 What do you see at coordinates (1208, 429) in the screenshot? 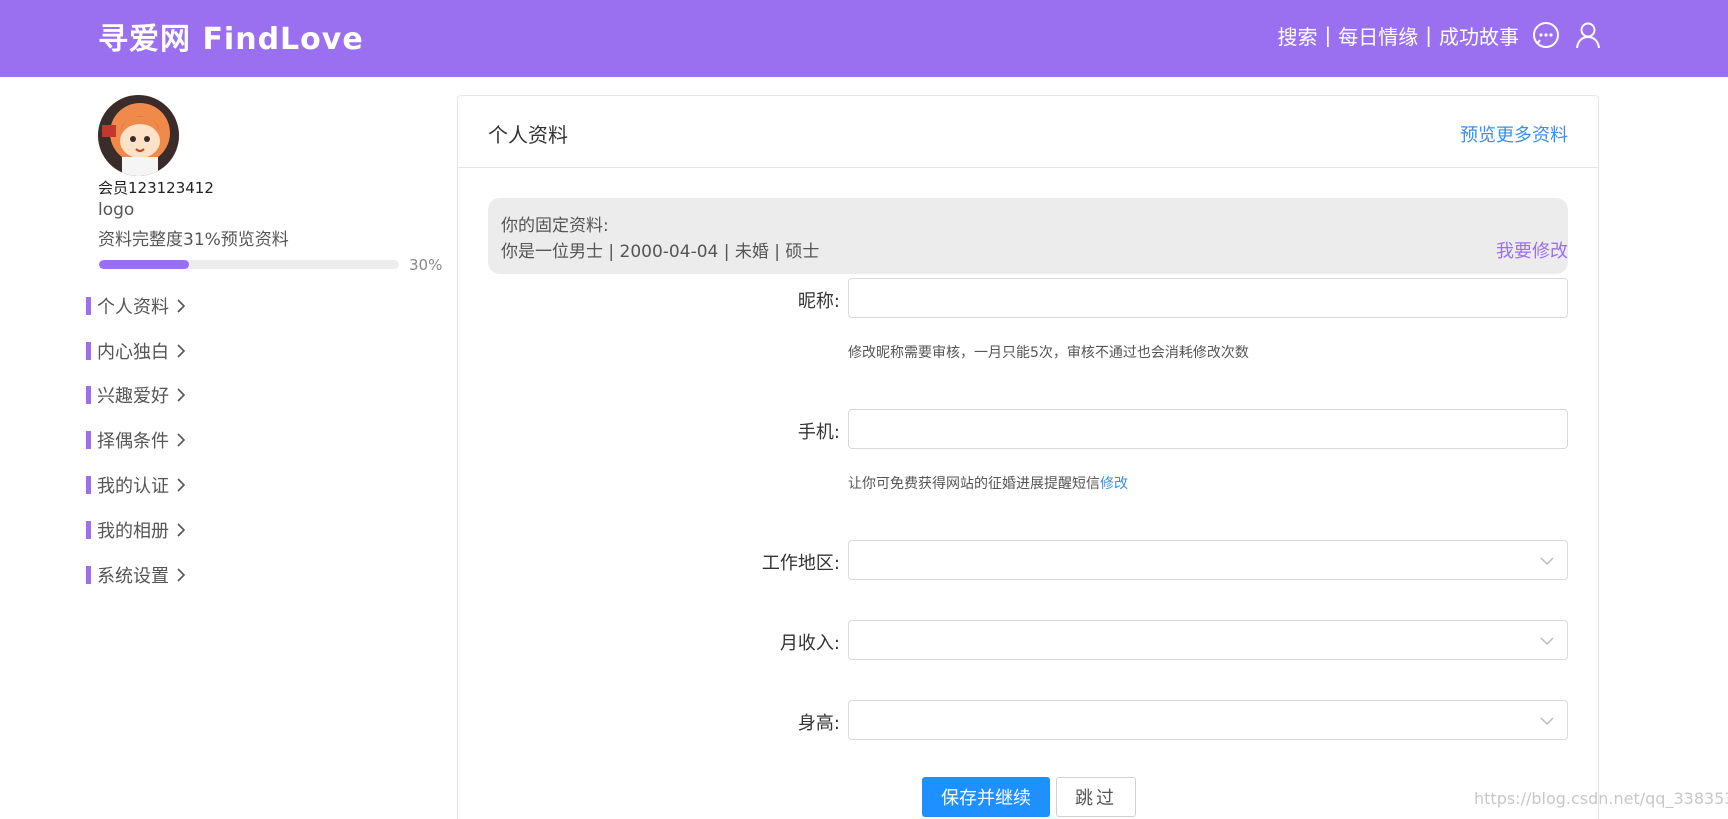
I see `phone-field` at bounding box center [1208, 429].